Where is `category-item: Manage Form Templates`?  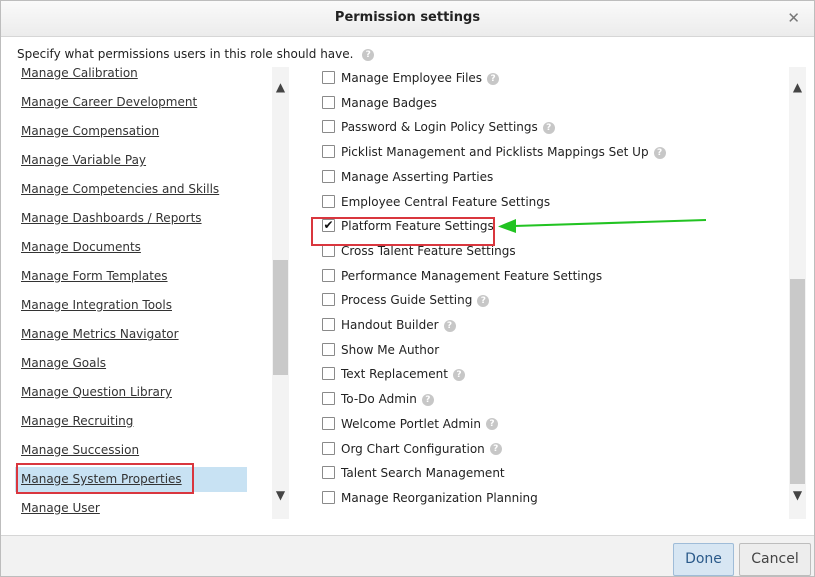
category-item: Manage Form Templates is located at coordinates (131, 276).